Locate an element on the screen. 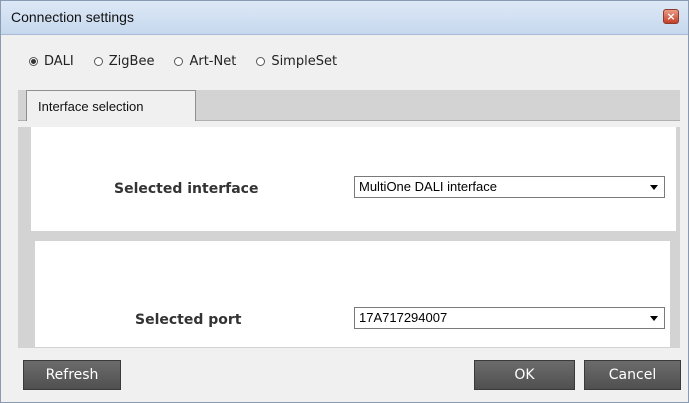  radio-simpleset: SimpleSet is located at coordinates (296, 61).